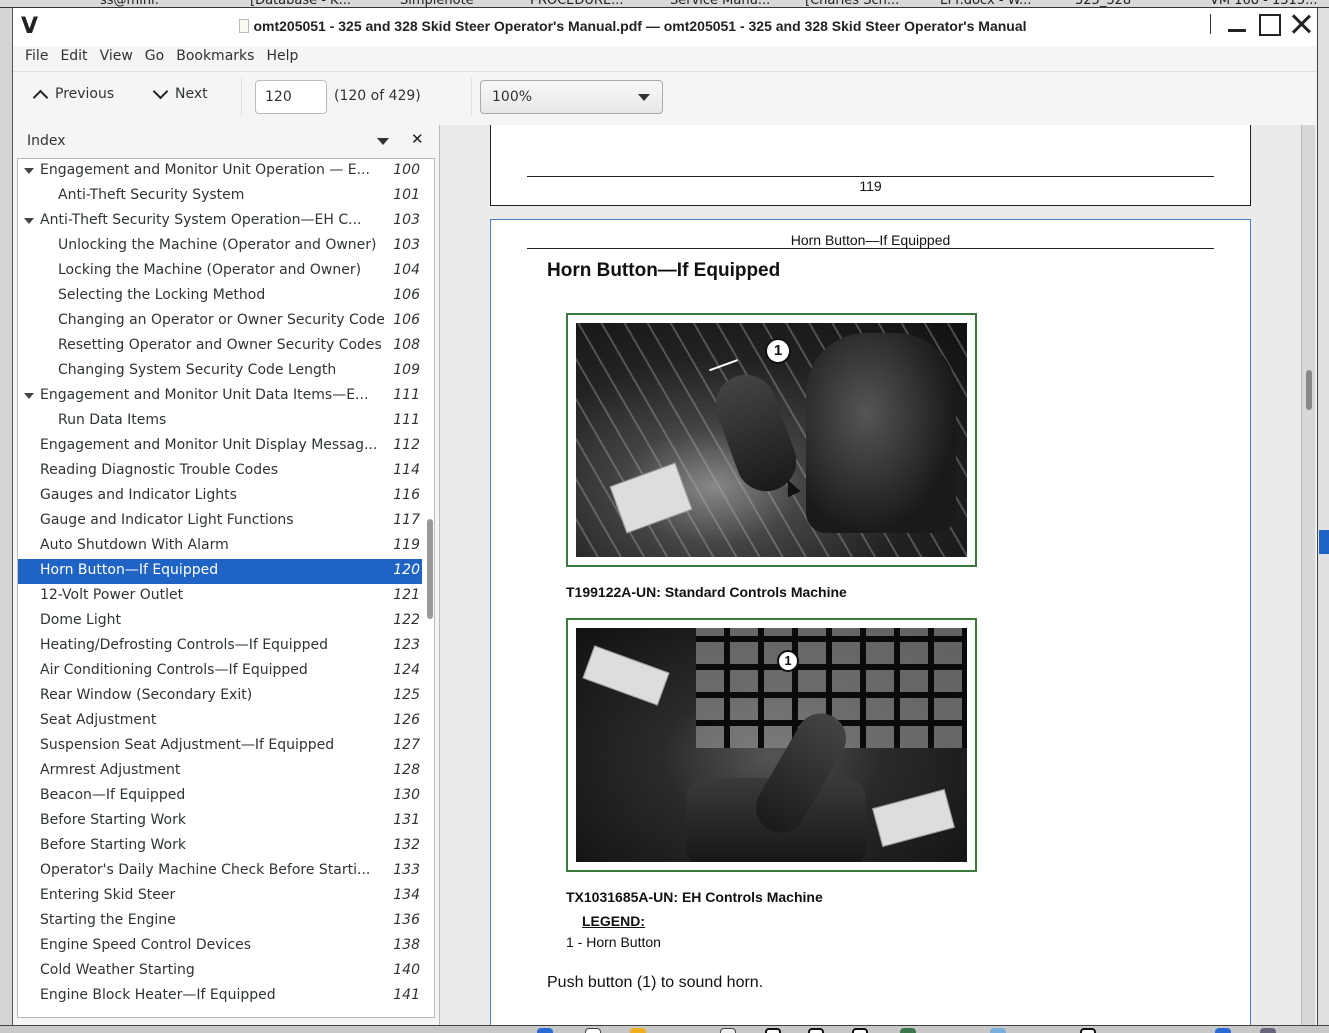  I want to click on menu-edit: Edit, so click(73, 58).